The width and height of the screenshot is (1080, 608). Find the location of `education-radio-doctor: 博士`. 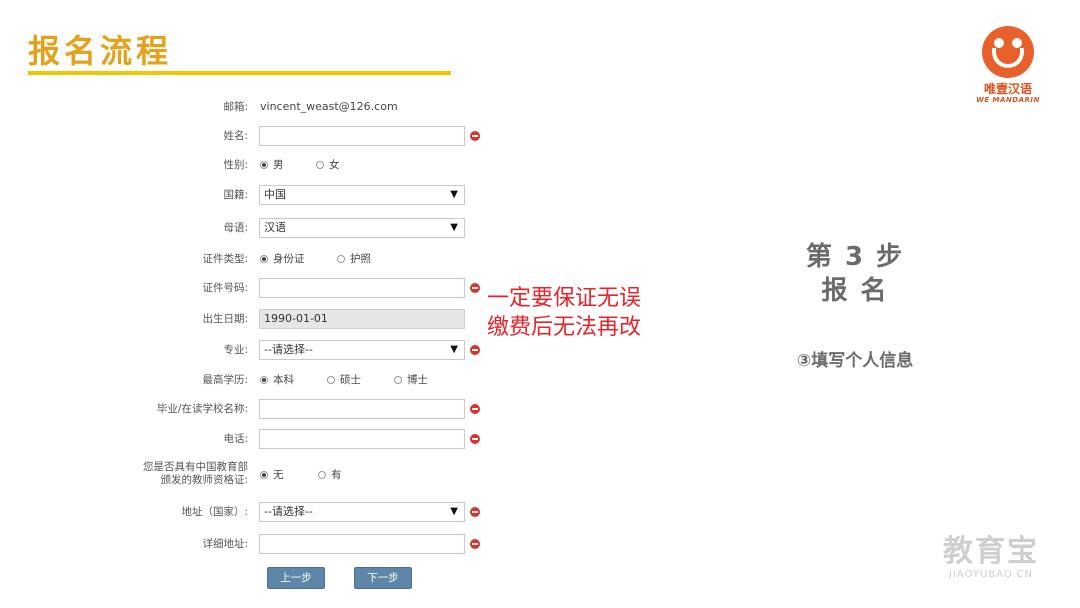

education-radio-doctor: 博士 is located at coordinates (411, 380).